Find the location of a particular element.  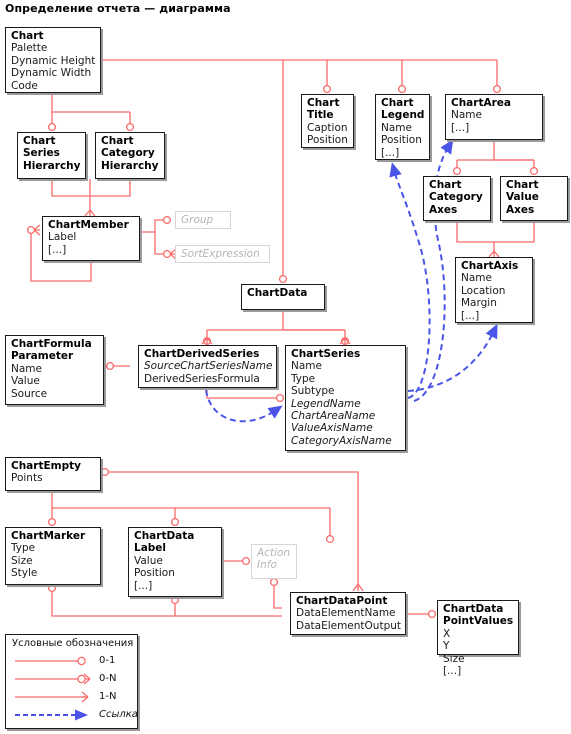

entity-attribute: Code is located at coordinates (24, 85).